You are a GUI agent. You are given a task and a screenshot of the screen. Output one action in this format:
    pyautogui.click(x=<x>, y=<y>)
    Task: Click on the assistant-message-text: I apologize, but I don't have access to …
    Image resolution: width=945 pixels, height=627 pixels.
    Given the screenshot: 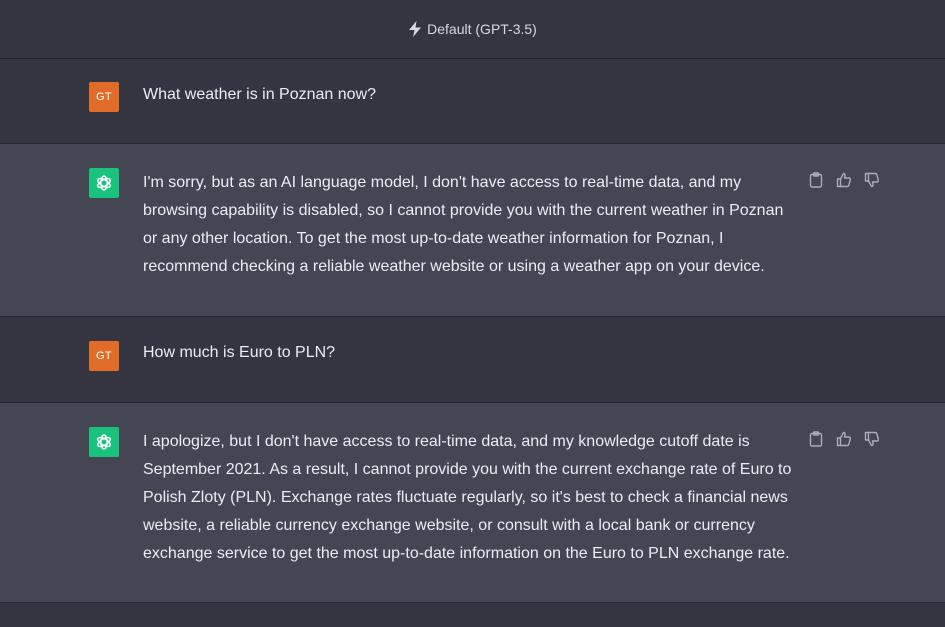 What is the action you would take?
    pyautogui.click(x=467, y=497)
    